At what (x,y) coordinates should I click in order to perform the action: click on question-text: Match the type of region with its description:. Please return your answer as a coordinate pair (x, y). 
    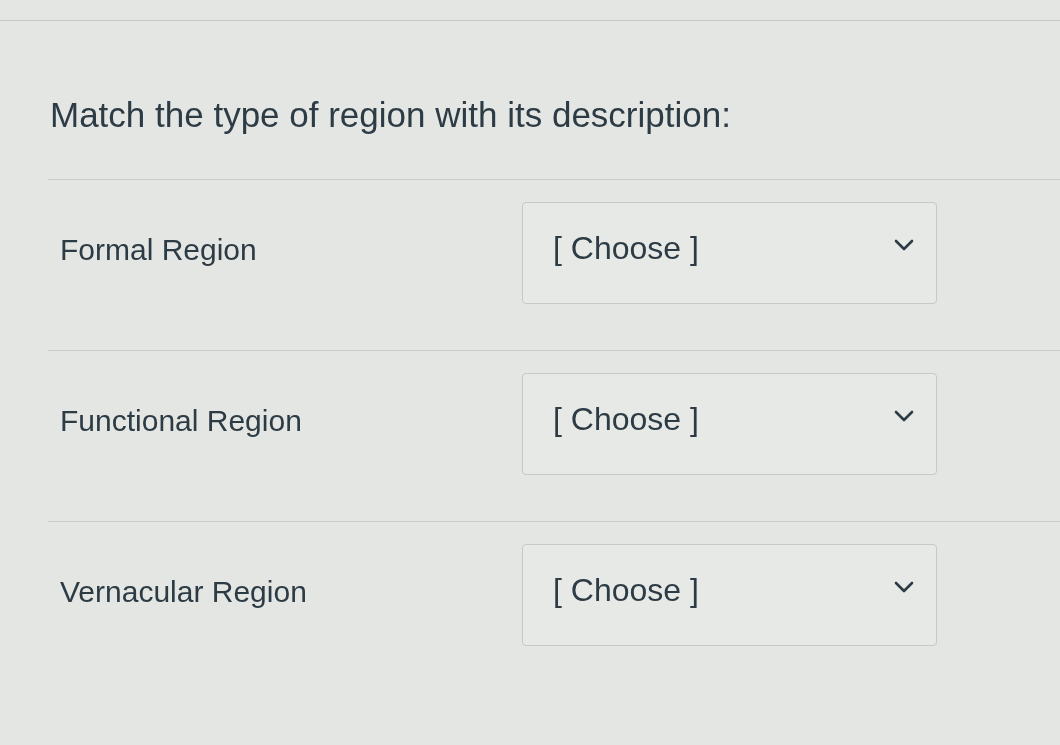
    Looking at the image, I should click on (390, 115).